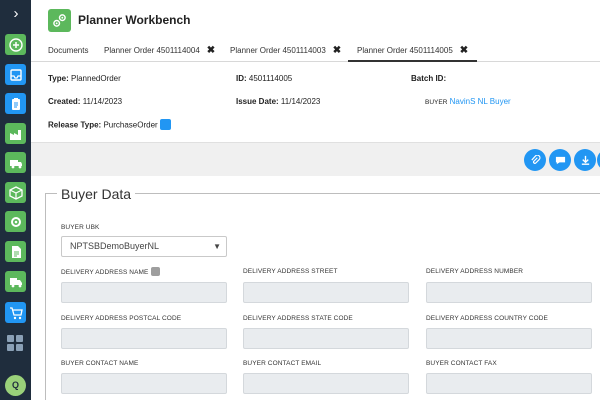 Image resolution: width=600 pixels, height=400 pixels. What do you see at coordinates (480, 101) in the screenshot?
I see `buyer-link: NavinS NL Buyer` at bounding box center [480, 101].